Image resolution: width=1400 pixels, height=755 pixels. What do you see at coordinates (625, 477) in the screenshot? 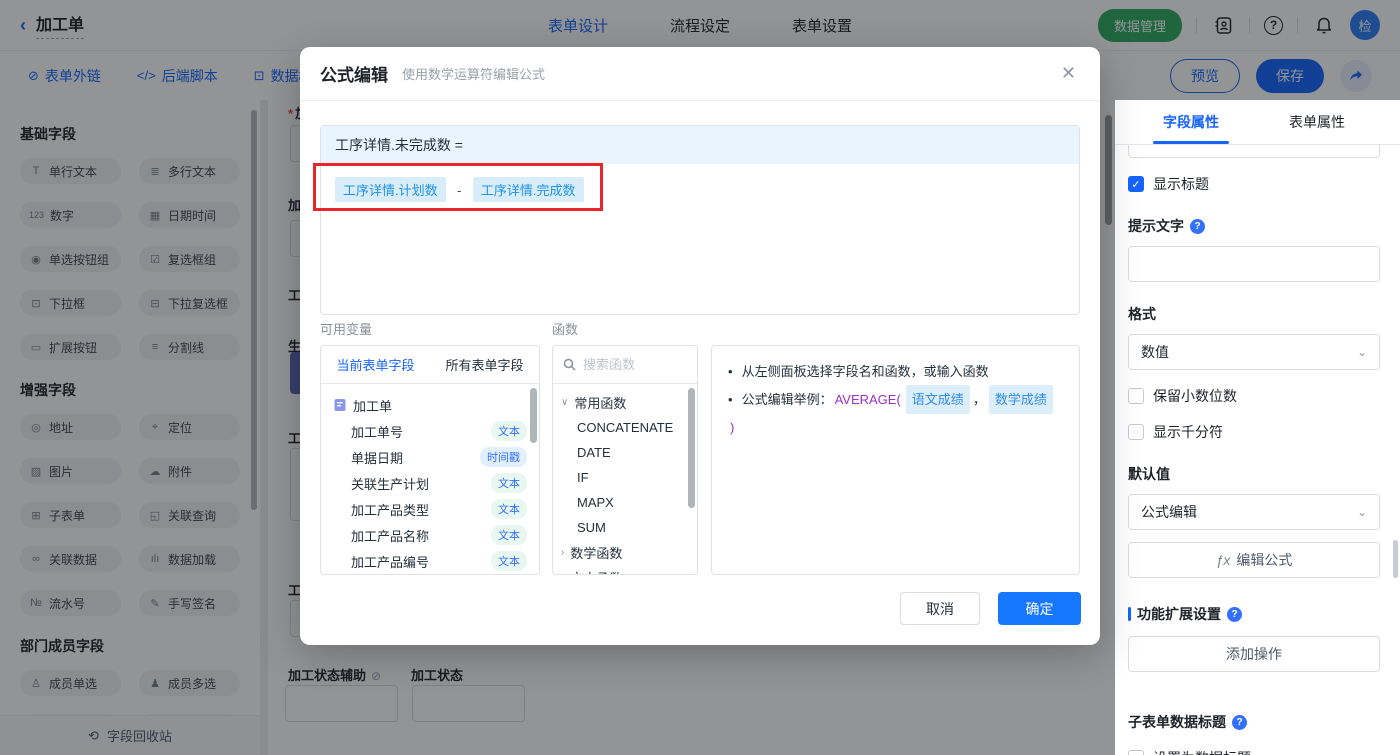
I see `function-item: IF` at bounding box center [625, 477].